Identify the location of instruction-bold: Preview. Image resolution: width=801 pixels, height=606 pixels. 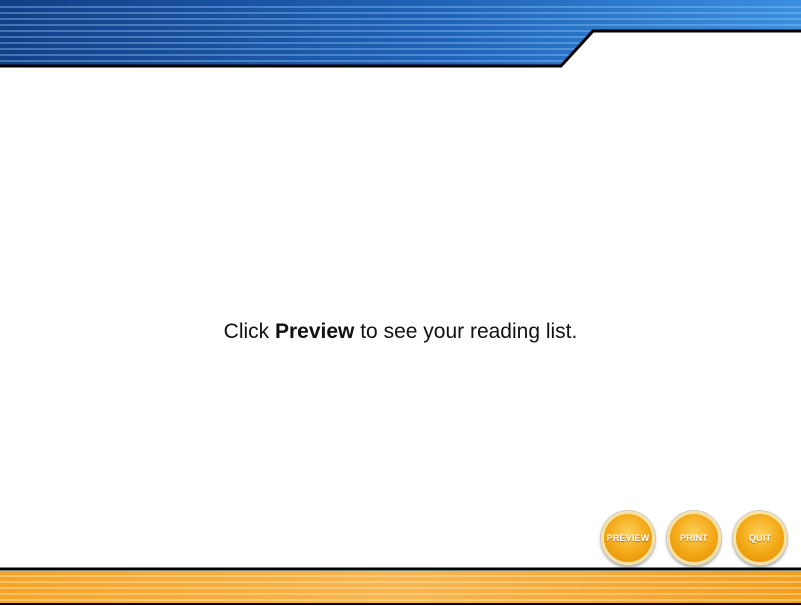
(315, 331).